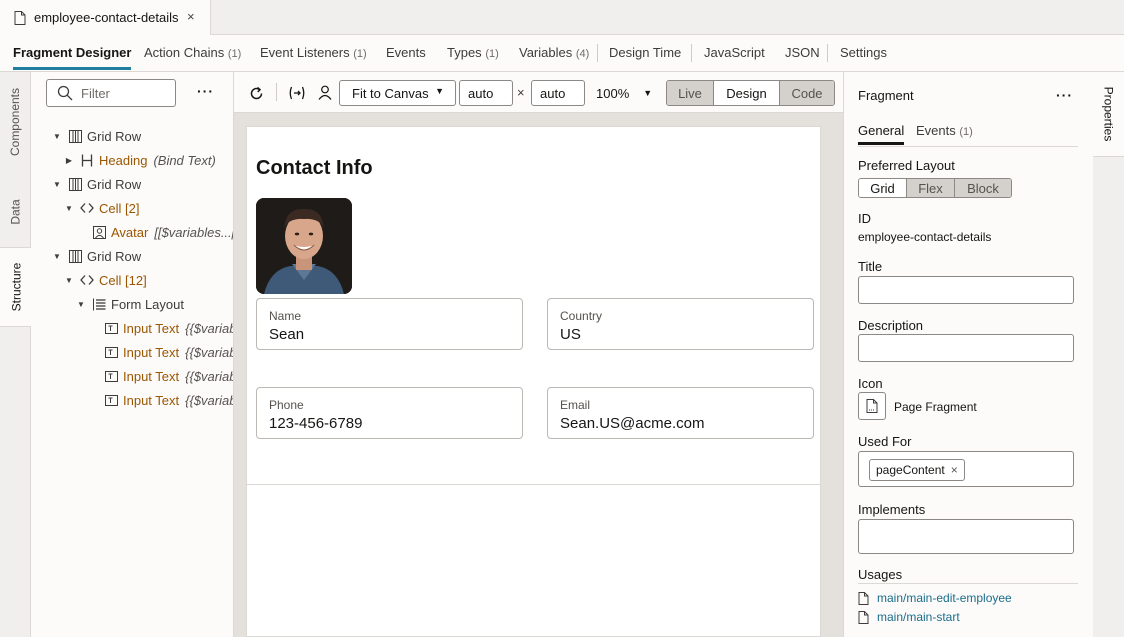 This screenshot has width=1124, height=637. What do you see at coordinates (883, 188) in the screenshot?
I see `layout-grid-button: Grid` at bounding box center [883, 188].